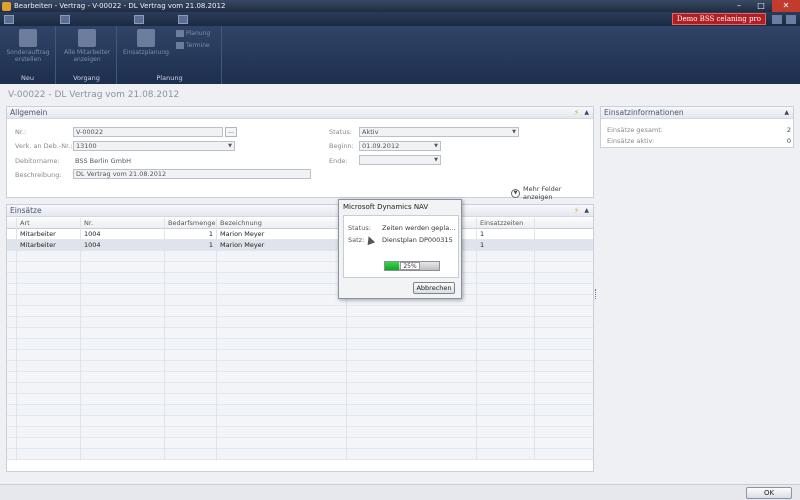 The image size is (800, 500). Describe the element at coordinates (791, 19) in the screenshot. I see `help-icon` at that location.